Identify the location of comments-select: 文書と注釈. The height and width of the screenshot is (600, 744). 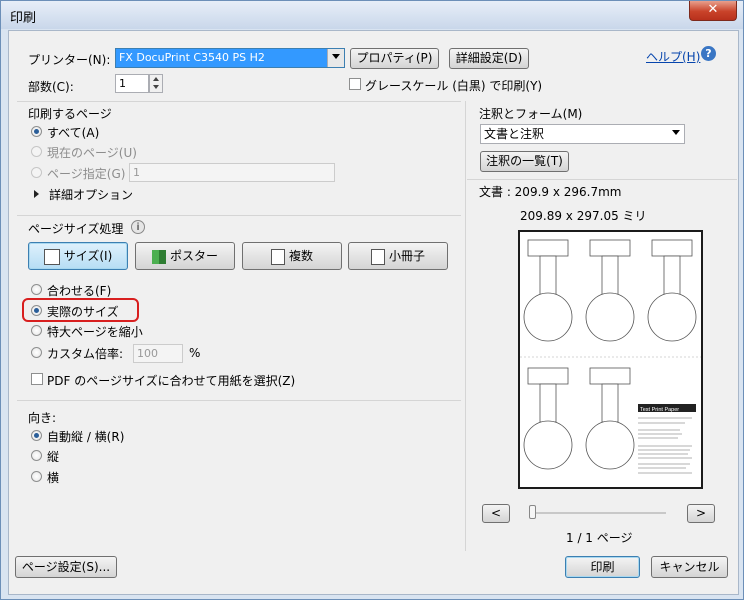
(582, 134).